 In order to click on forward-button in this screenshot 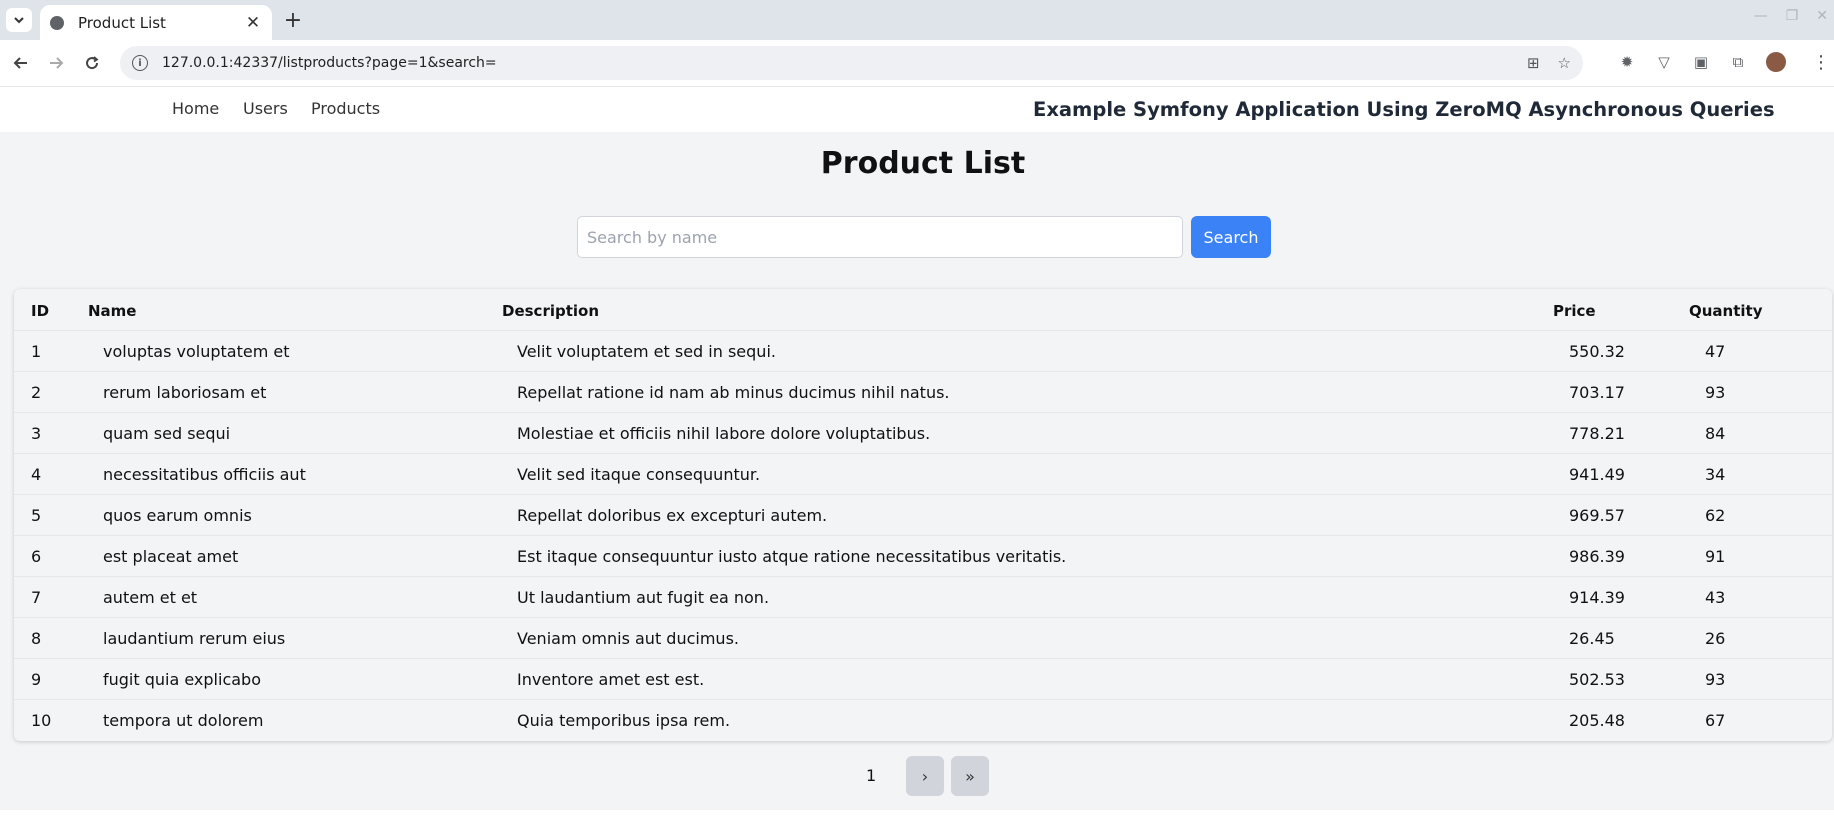, I will do `click(56, 63)`.